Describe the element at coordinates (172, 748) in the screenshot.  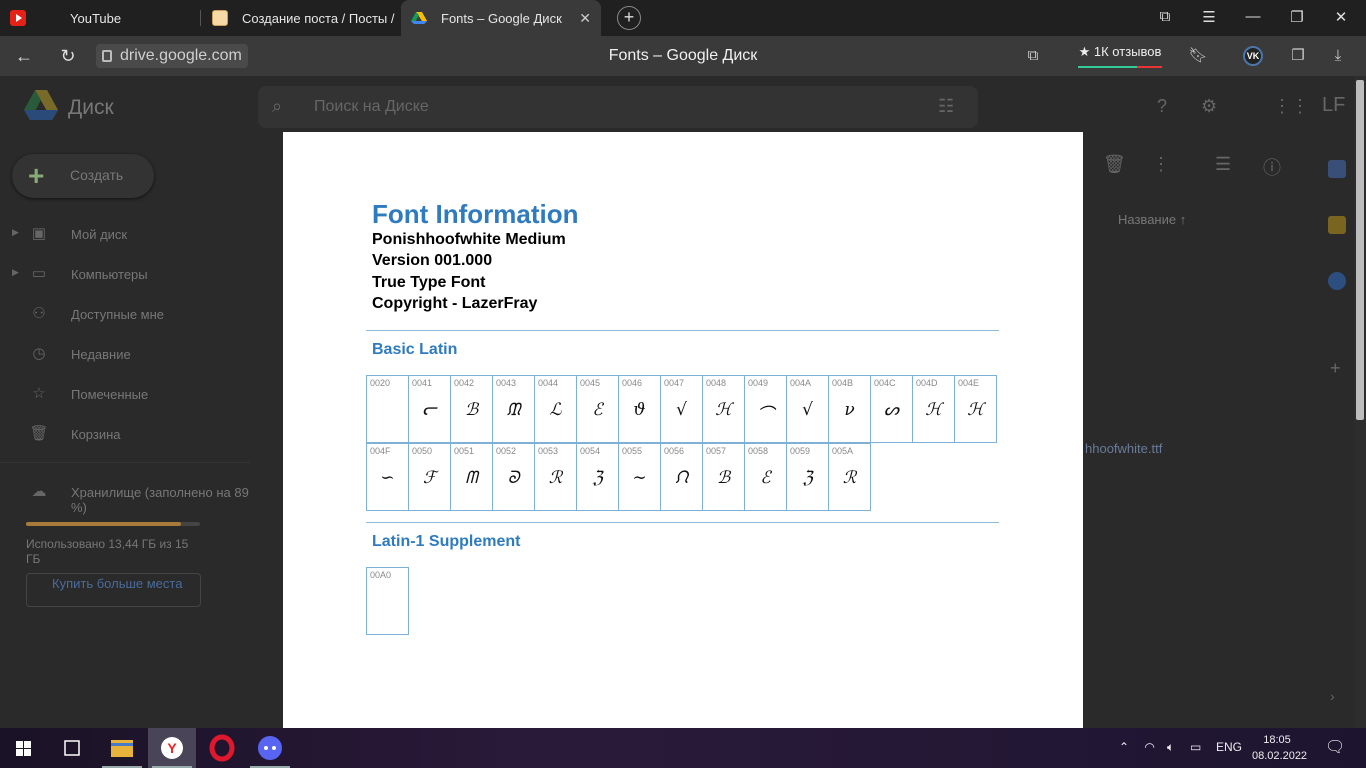
I see `yandex-browser-button: Y` at that location.